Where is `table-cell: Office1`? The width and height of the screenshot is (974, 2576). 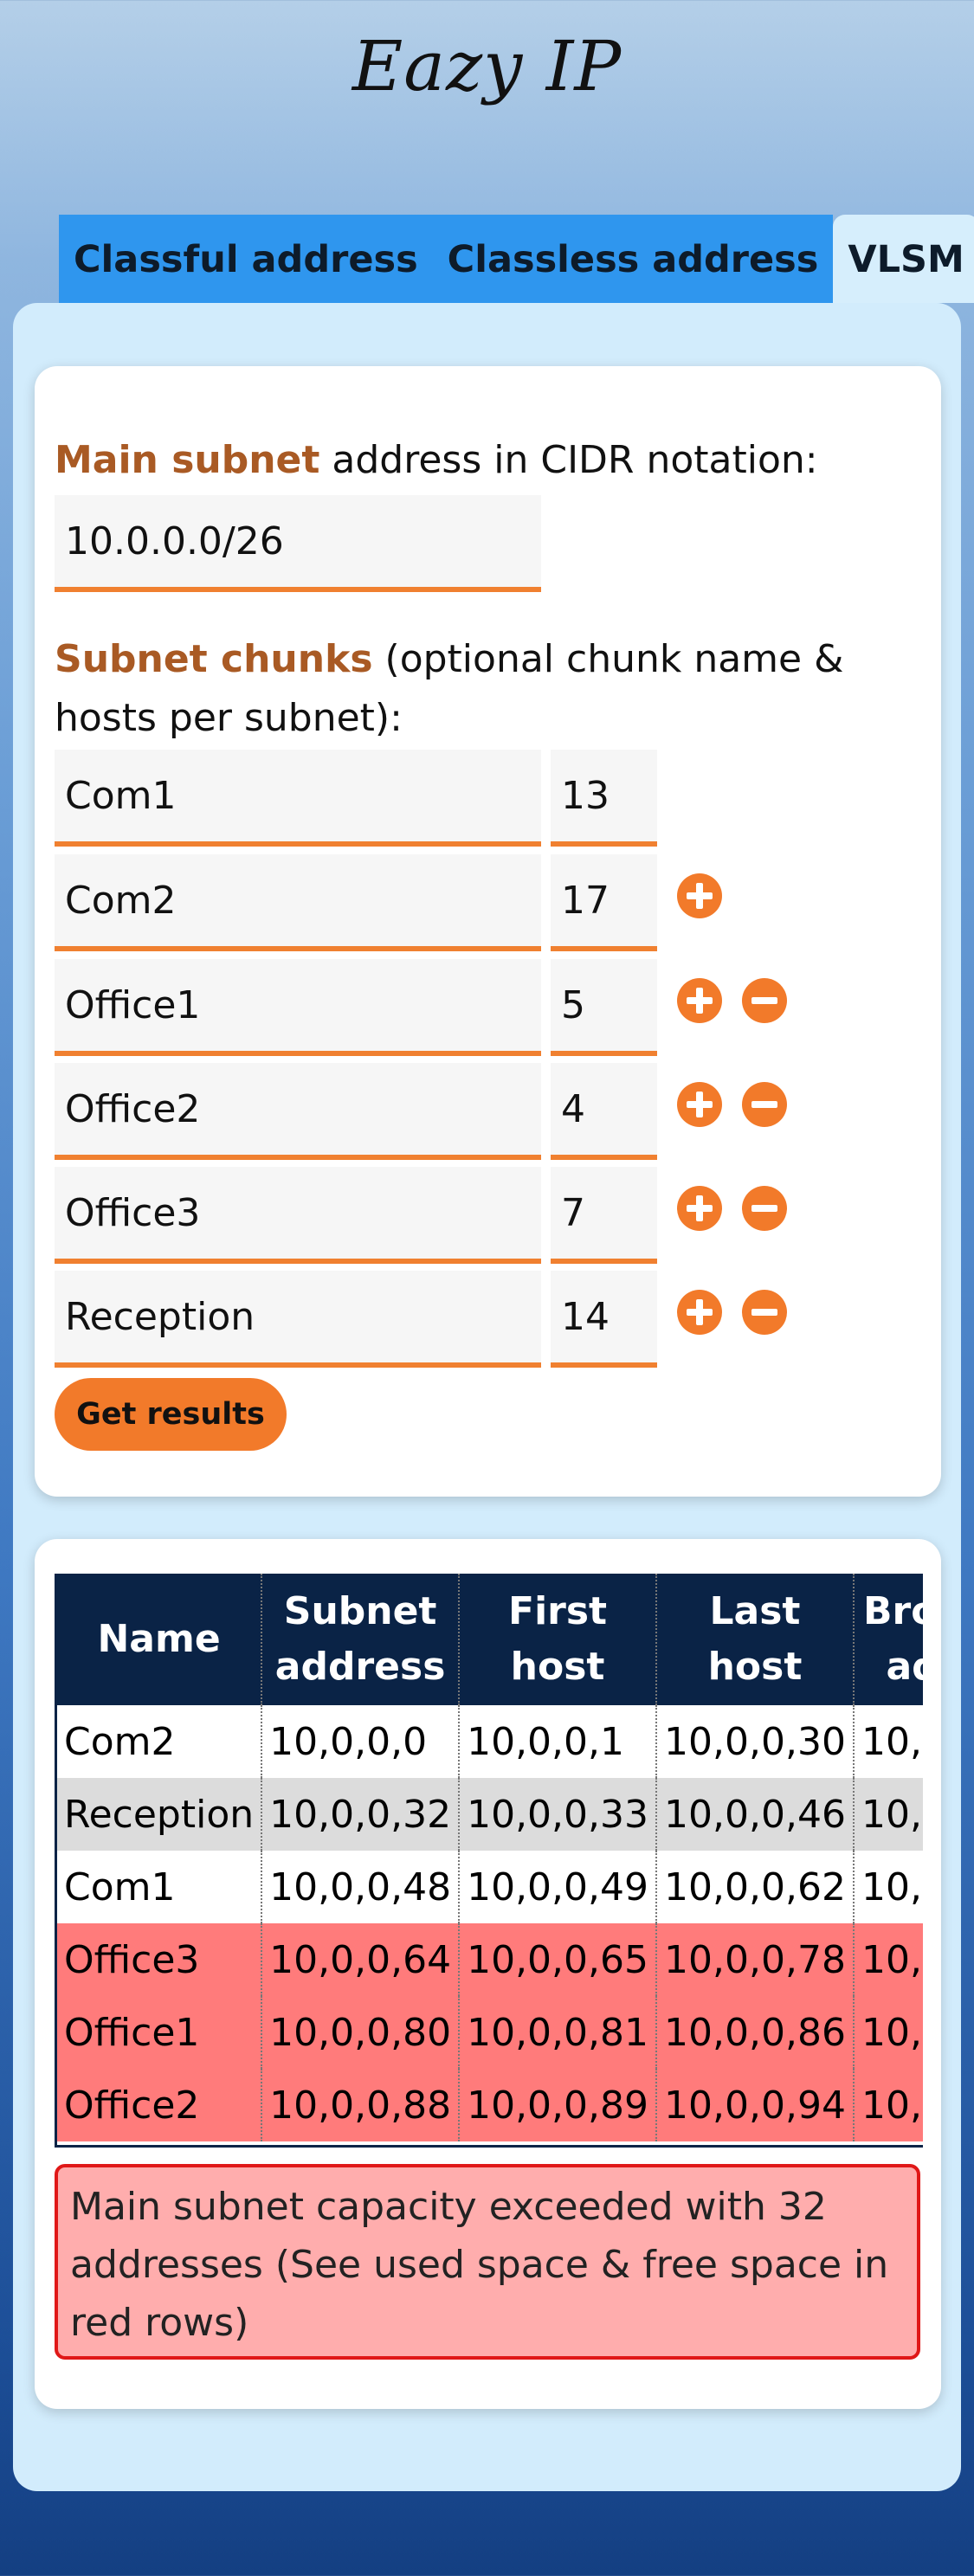
table-cell: Office1 is located at coordinates (159, 2032).